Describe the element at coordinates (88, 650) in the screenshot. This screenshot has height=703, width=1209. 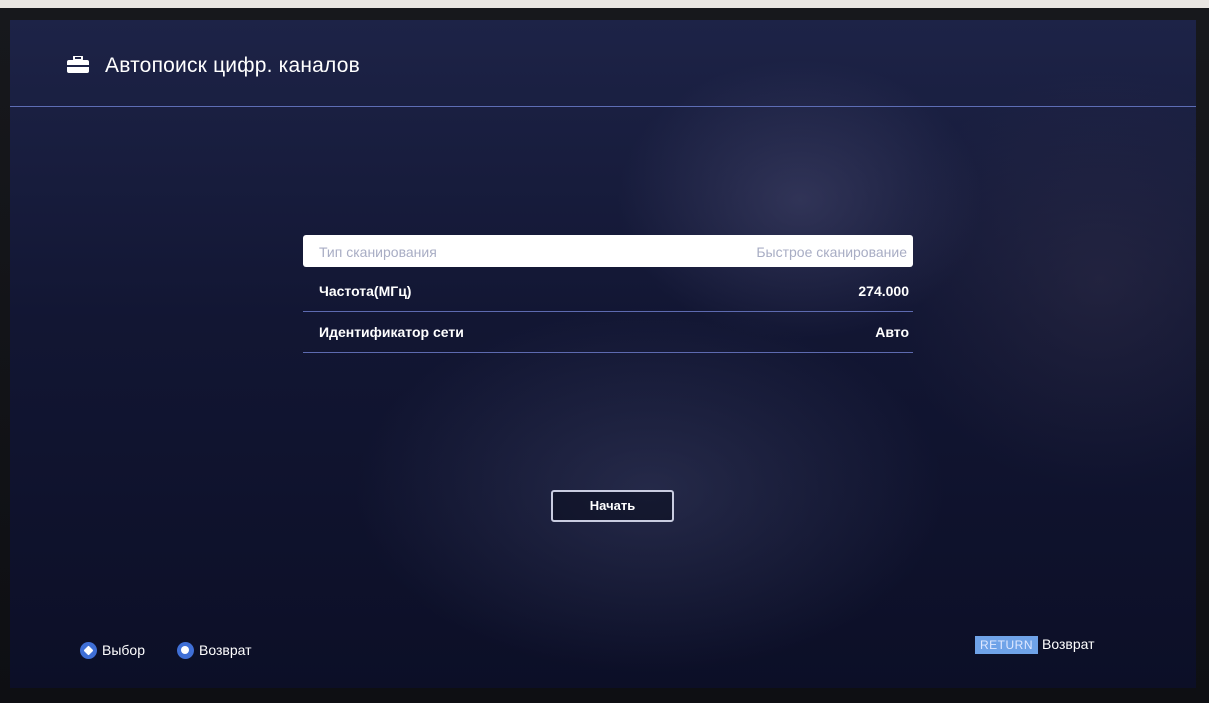
I see `select-button-icon` at that location.